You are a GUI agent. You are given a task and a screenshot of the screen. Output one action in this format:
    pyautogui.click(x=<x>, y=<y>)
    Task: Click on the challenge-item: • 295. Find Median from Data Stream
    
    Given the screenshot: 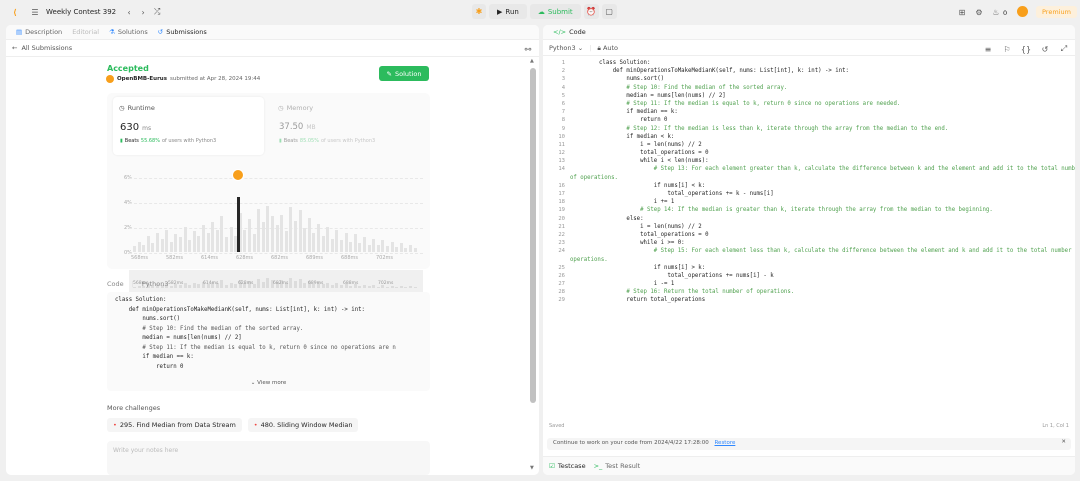 What is the action you would take?
    pyautogui.click(x=174, y=425)
    